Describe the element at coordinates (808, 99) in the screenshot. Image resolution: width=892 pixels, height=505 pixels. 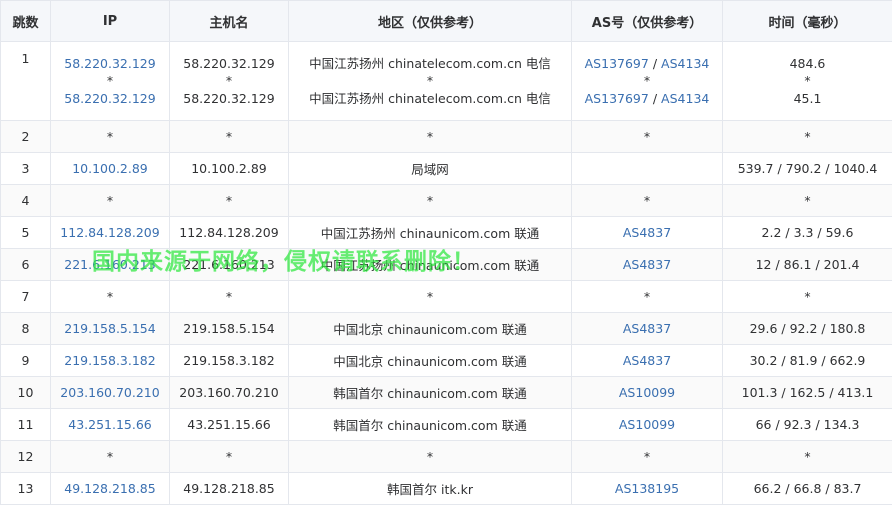
I see `time-value-line: 45.1` at that location.